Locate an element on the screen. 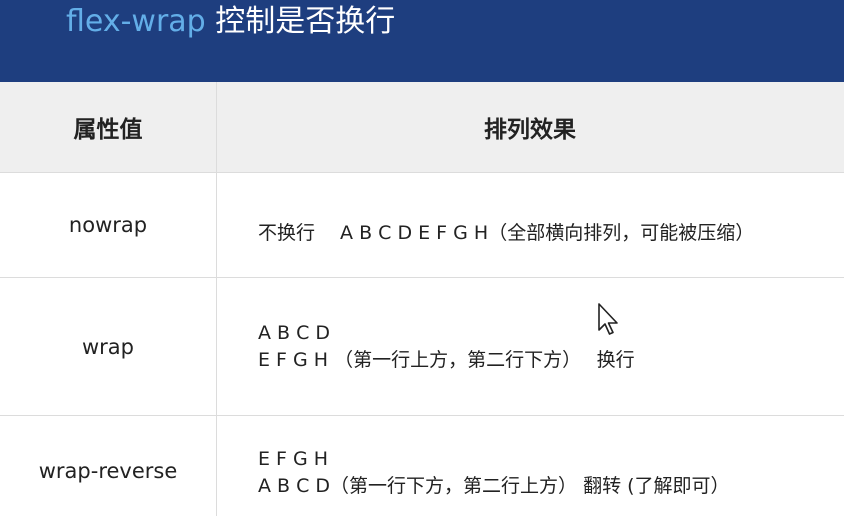 Image resolution: width=844 pixels, height=516 pixels. column-divider is located at coordinates (216, 299).